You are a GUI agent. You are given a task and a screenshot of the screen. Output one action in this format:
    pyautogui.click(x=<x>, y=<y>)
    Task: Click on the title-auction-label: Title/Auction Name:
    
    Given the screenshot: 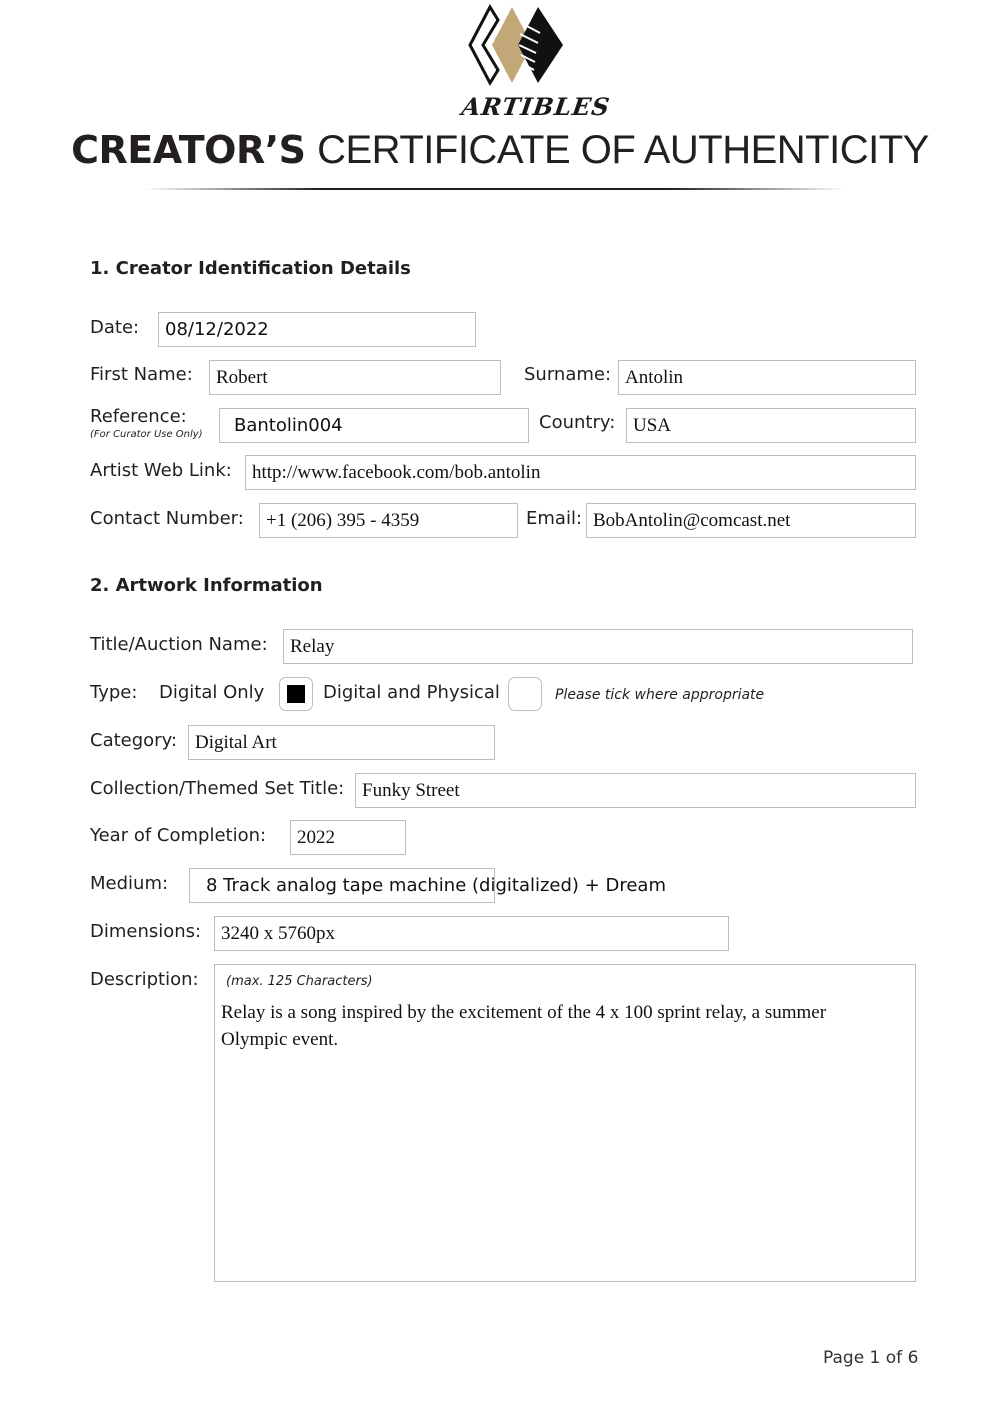 What is the action you would take?
    pyautogui.click(x=179, y=644)
    